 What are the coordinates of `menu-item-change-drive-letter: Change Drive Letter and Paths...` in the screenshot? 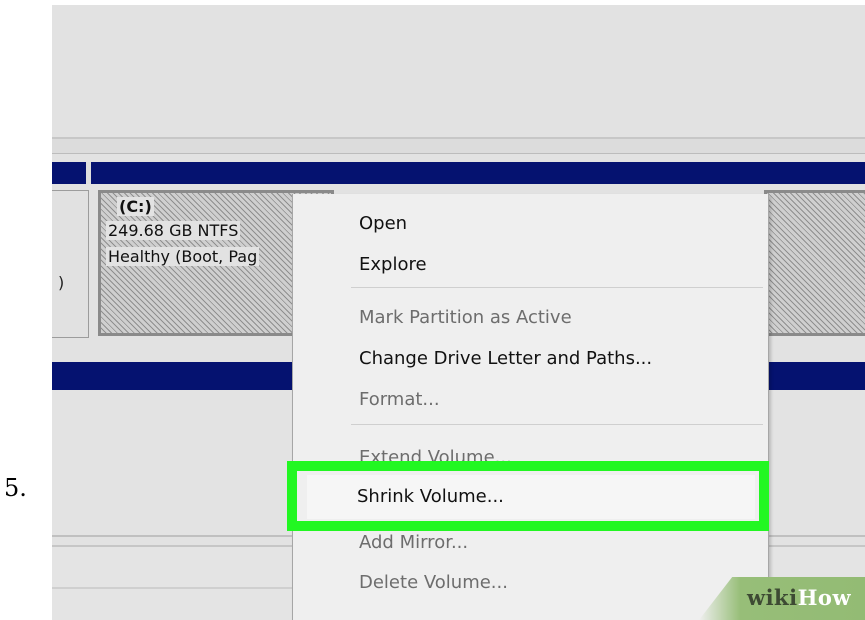 It's located at (505, 359).